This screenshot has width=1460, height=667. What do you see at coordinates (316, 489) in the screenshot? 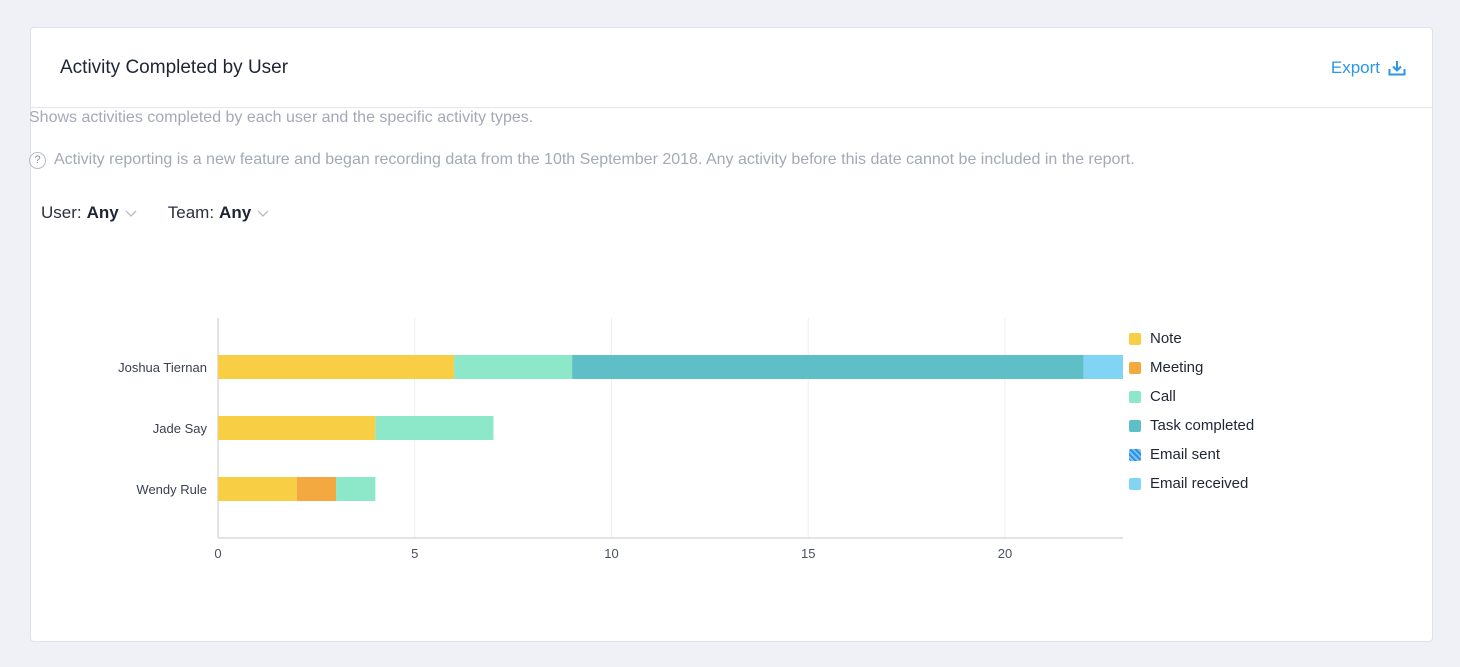
I see `bar-segment-meeting` at bounding box center [316, 489].